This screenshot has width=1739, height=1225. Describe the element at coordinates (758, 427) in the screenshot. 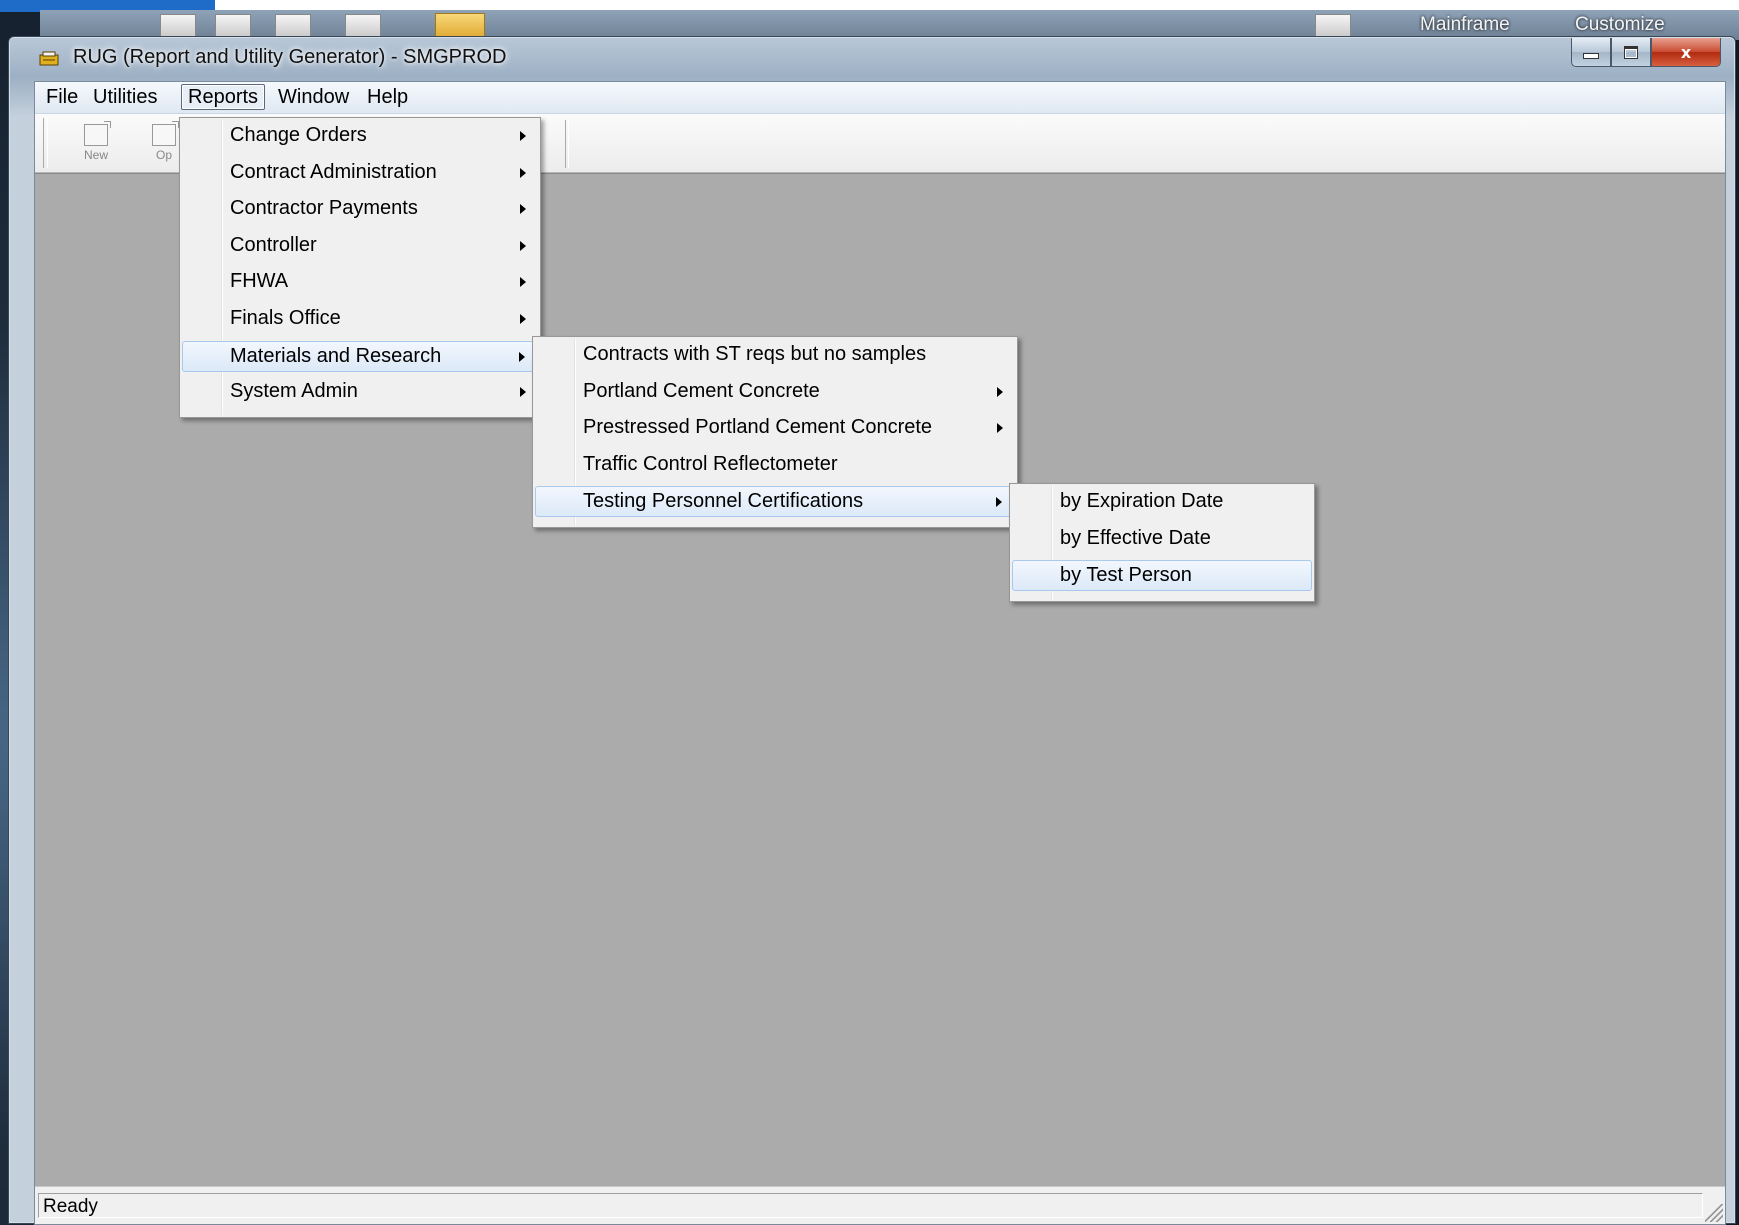

I see `materials-menu-item-label: Prestressed Portland Cement Concrete` at that location.